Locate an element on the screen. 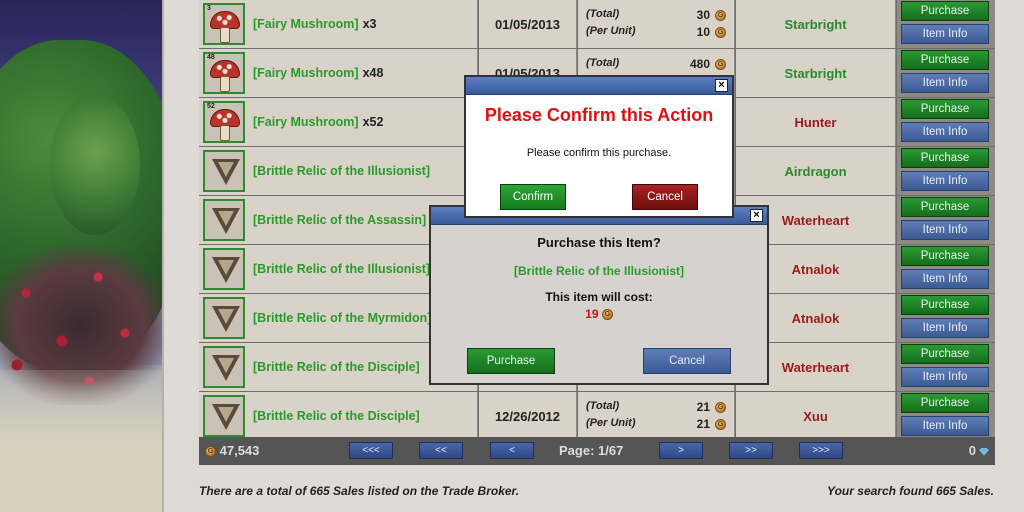 The height and width of the screenshot is (512, 1024). seller-name: Airdragon is located at coordinates (816, 171).